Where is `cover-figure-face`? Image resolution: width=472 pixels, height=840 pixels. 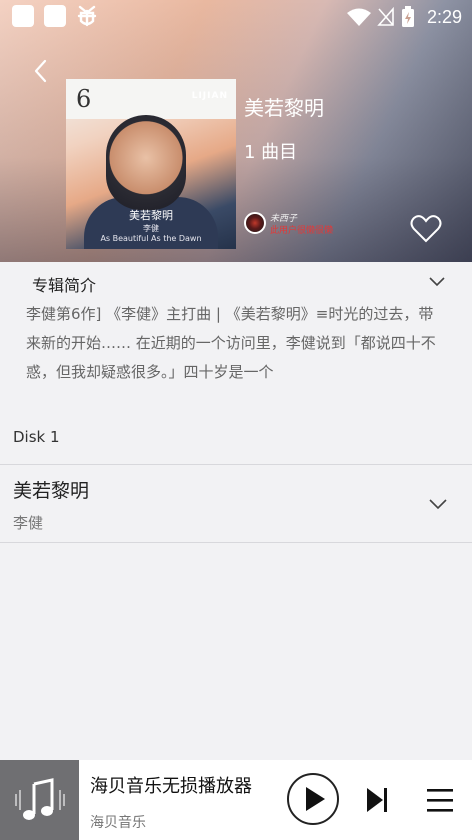 cover-figure-face is located at coordinates (146, 162).